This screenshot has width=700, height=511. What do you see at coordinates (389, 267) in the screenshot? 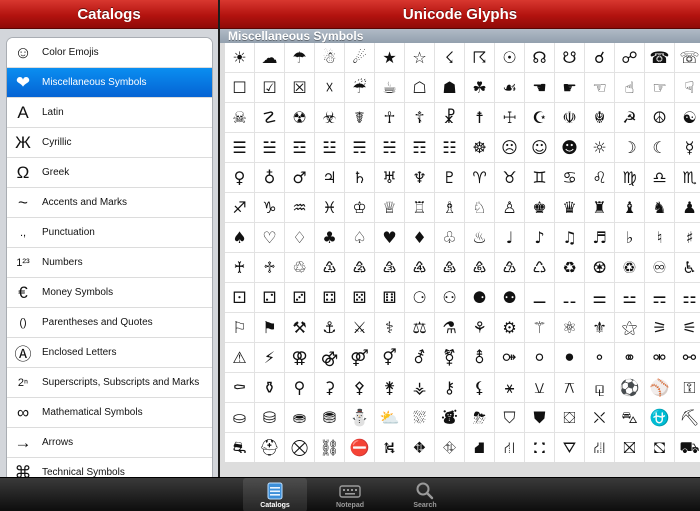
I see `glyph-cell: ♵` at bounding box center [389, 267].